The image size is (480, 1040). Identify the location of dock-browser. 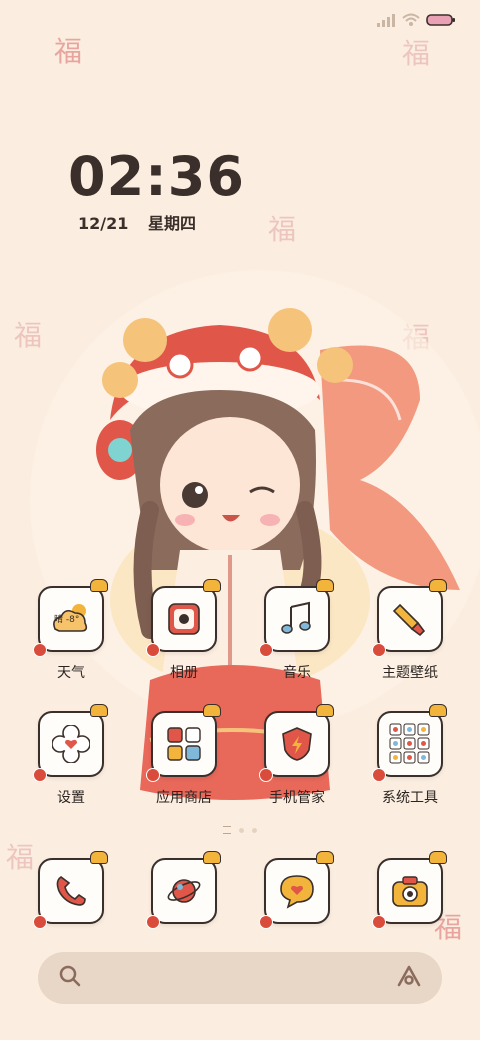
(184, 890).